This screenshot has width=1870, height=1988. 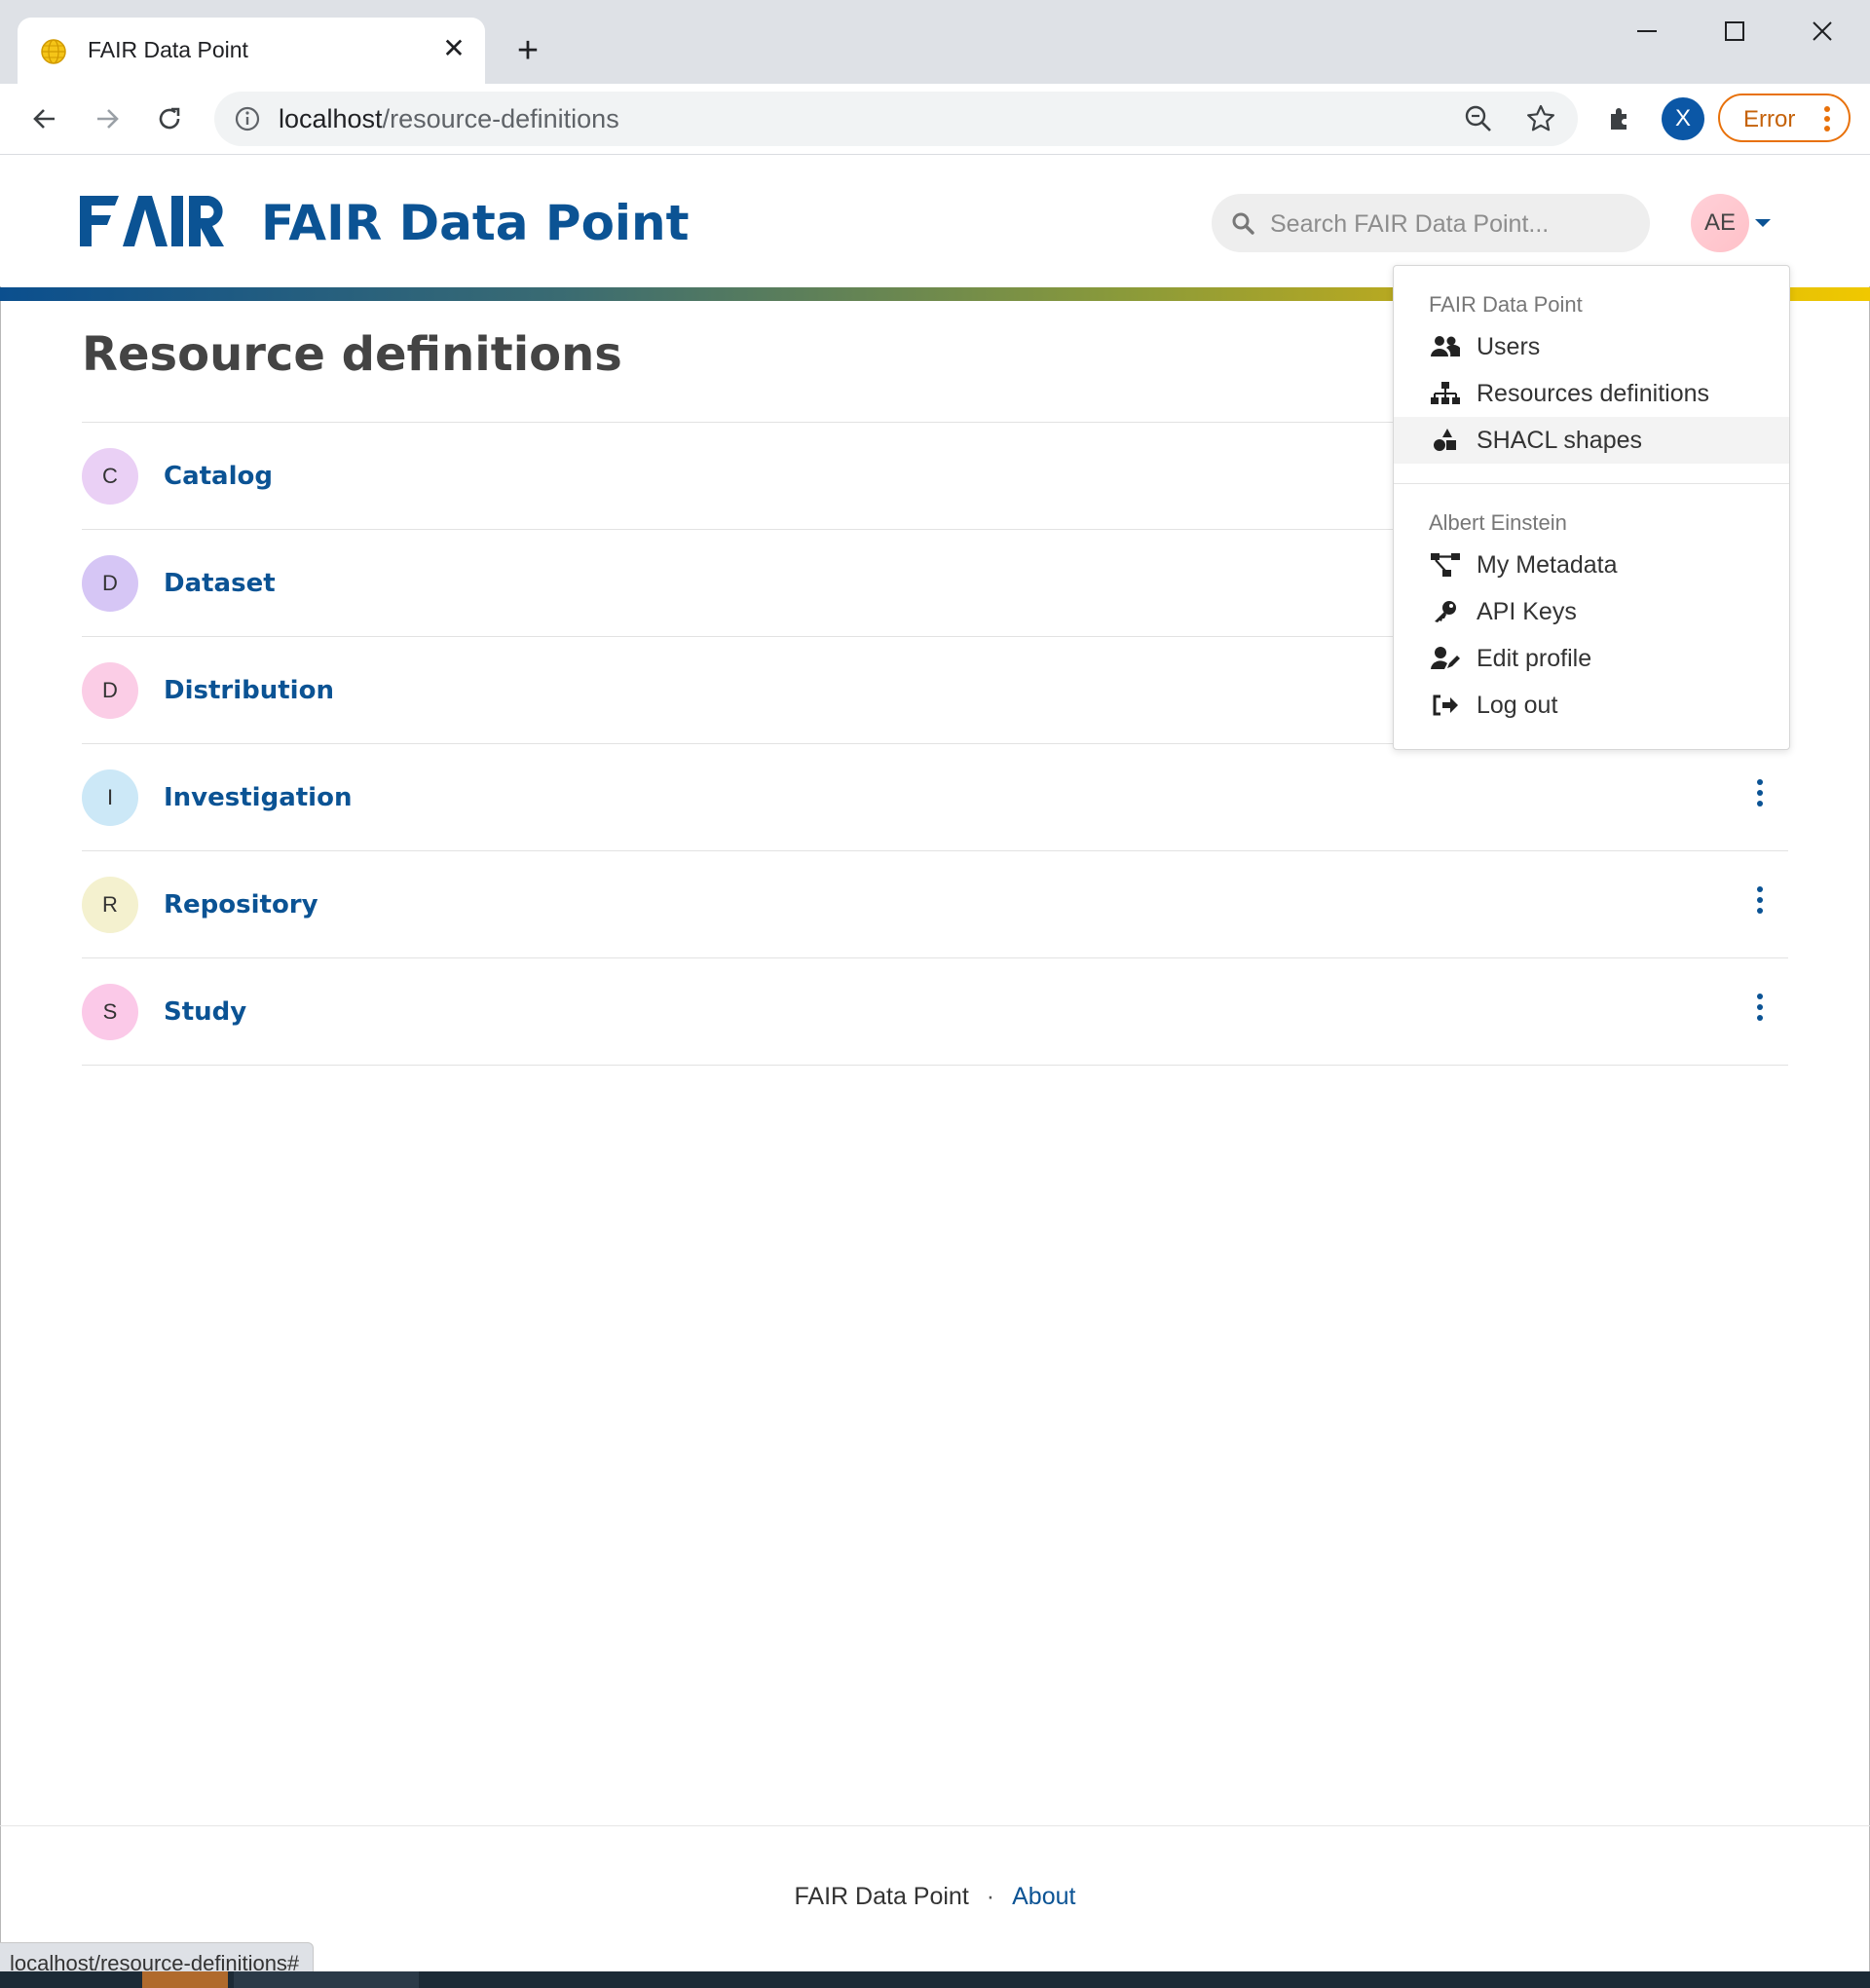 What do you see at coordinates (935, 42) in the screenshot?
I see `browser-tabstrip: FAIR Data Point ✕ +` at bounding box center [935, 42].